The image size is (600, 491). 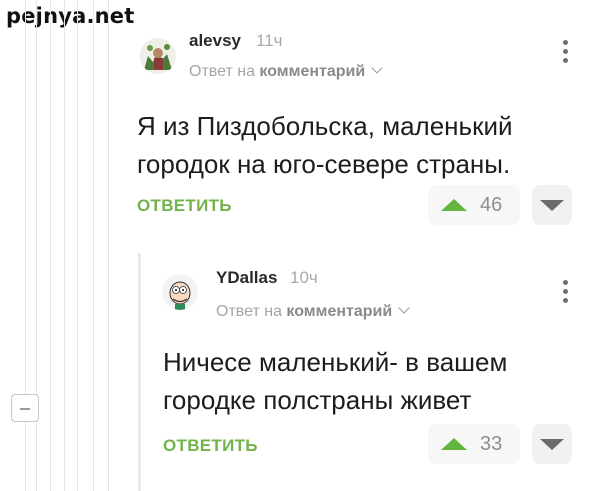 I want to click on comment-text-line: городке полстраны живет, so click(x=317, y=400).